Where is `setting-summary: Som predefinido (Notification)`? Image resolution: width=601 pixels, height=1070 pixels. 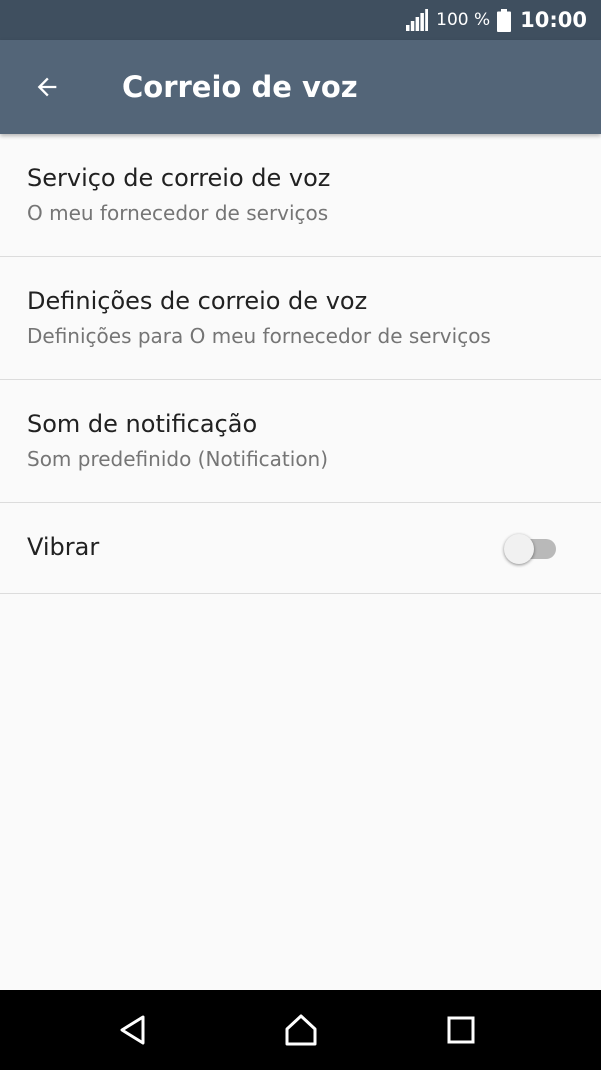
setting-summary: Som predefinido (Notification) is located at coordinates (178, 459).